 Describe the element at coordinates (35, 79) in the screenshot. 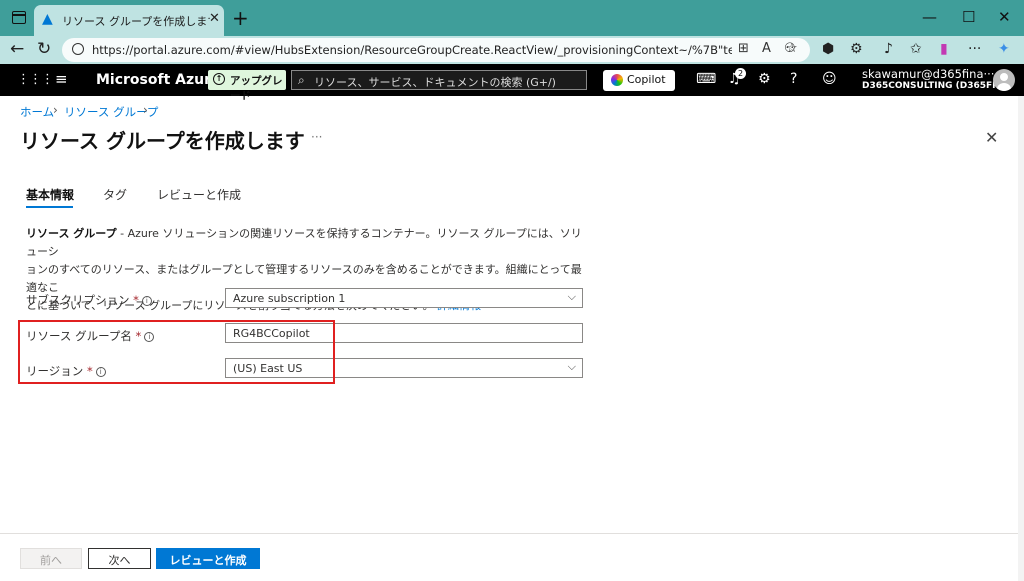

I see `app-launcher-icon: ⋮⋮⋮` at that location.